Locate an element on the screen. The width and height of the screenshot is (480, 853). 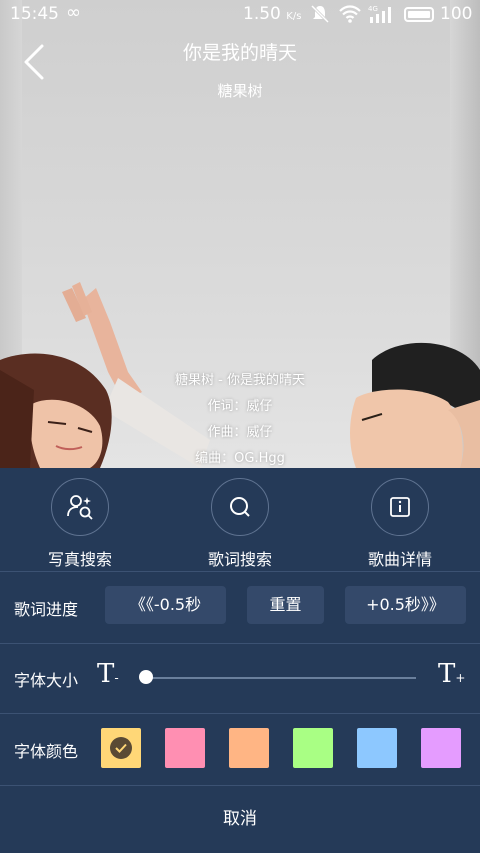
lyrics-search-label: 歌词搜索 is located at coordinates (239, 559).